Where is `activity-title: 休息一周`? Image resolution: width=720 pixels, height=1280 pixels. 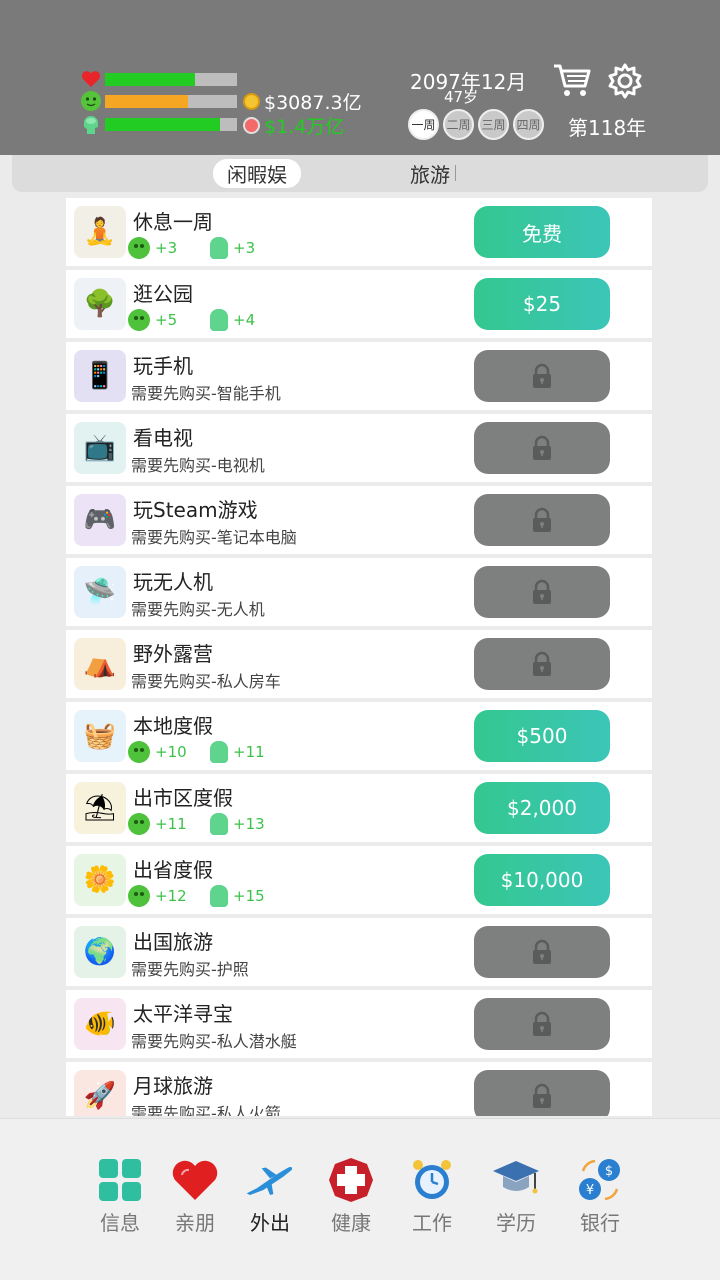
activity-title: 休息一周 is located at coordinates (173, 222).